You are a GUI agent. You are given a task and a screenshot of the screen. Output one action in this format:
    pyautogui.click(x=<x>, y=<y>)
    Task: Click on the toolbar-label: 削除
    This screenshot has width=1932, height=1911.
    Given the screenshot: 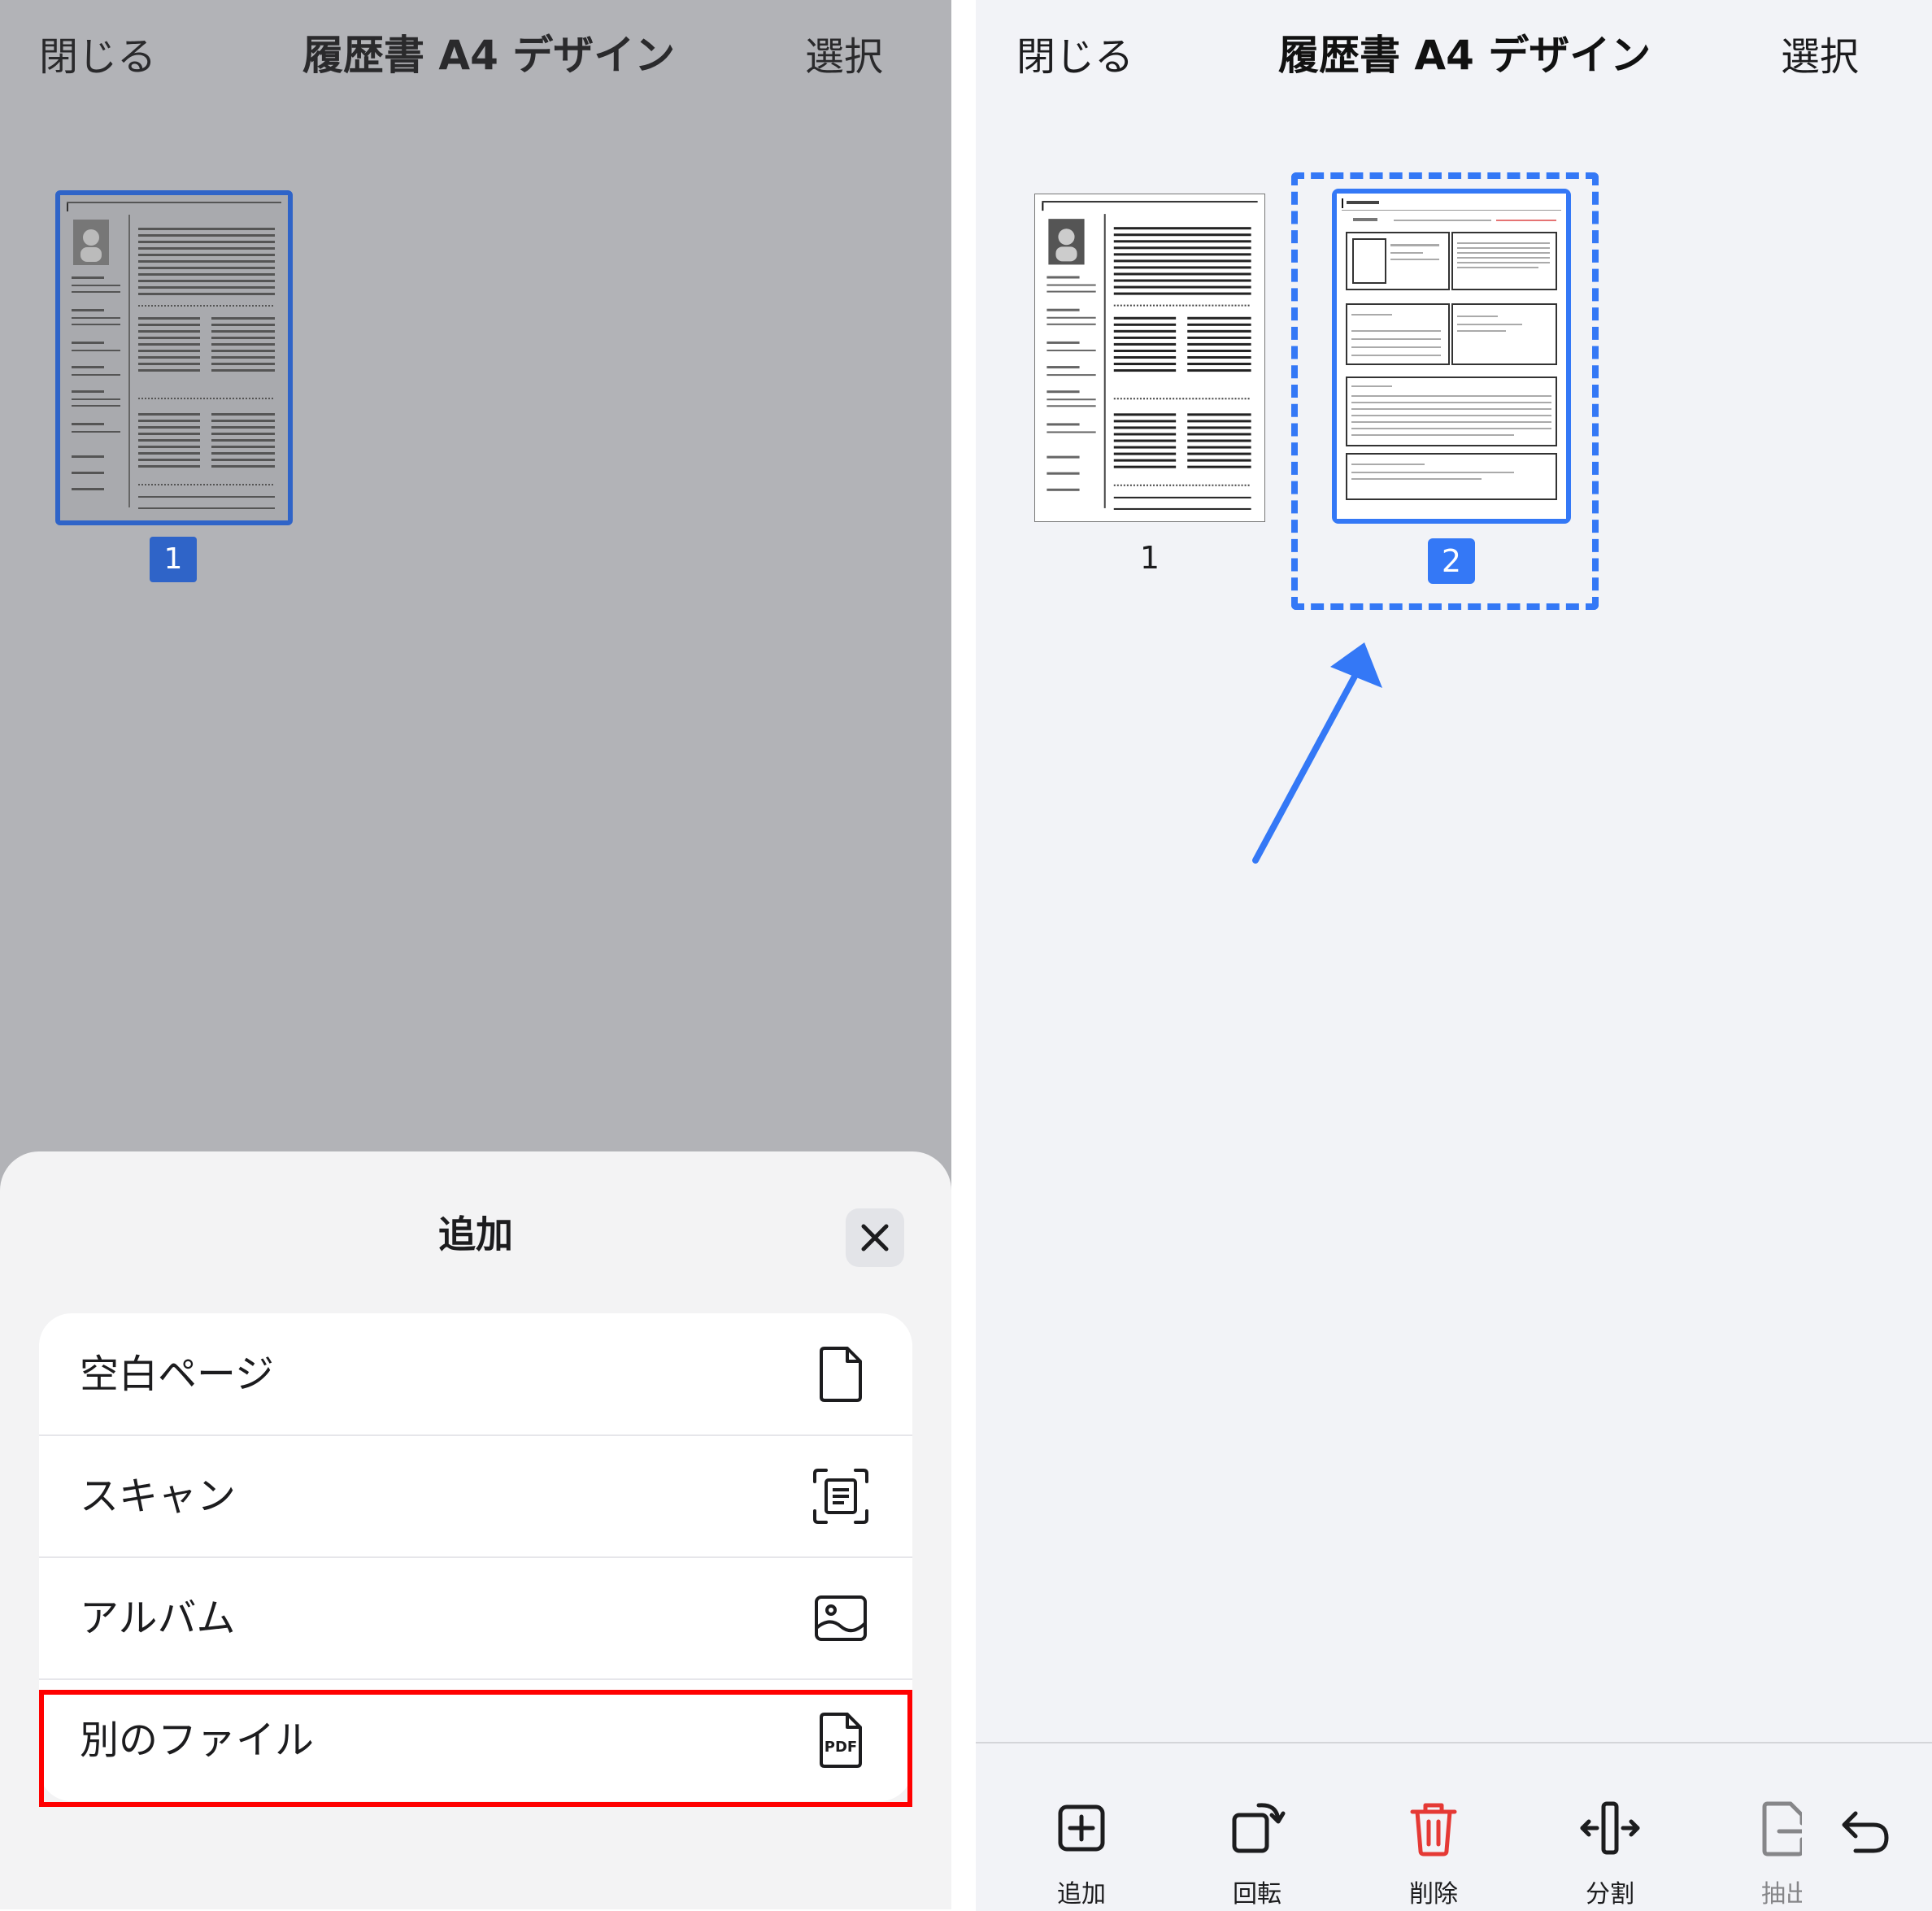 What is the action you would take?
    pyautogui.click(x=1434, y=1894)
    